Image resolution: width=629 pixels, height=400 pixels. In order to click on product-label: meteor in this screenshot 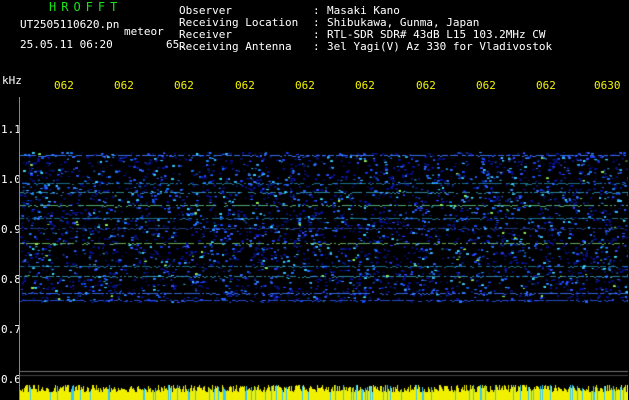, I will do `click(144, 31)`.